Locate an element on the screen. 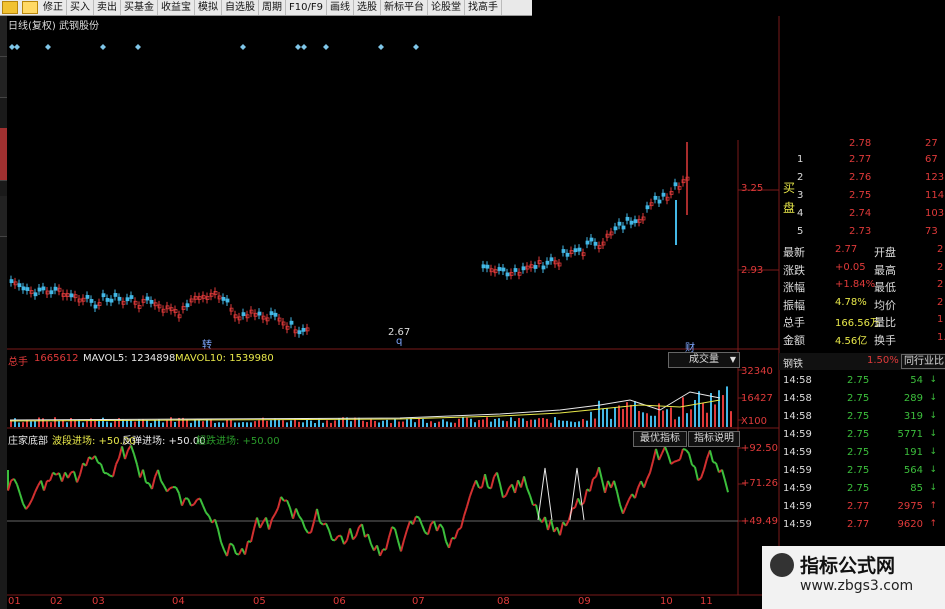 This screenshot has height=609, width=945. sector-compare-button: 同行业比 is located at coordinates (923, 361).